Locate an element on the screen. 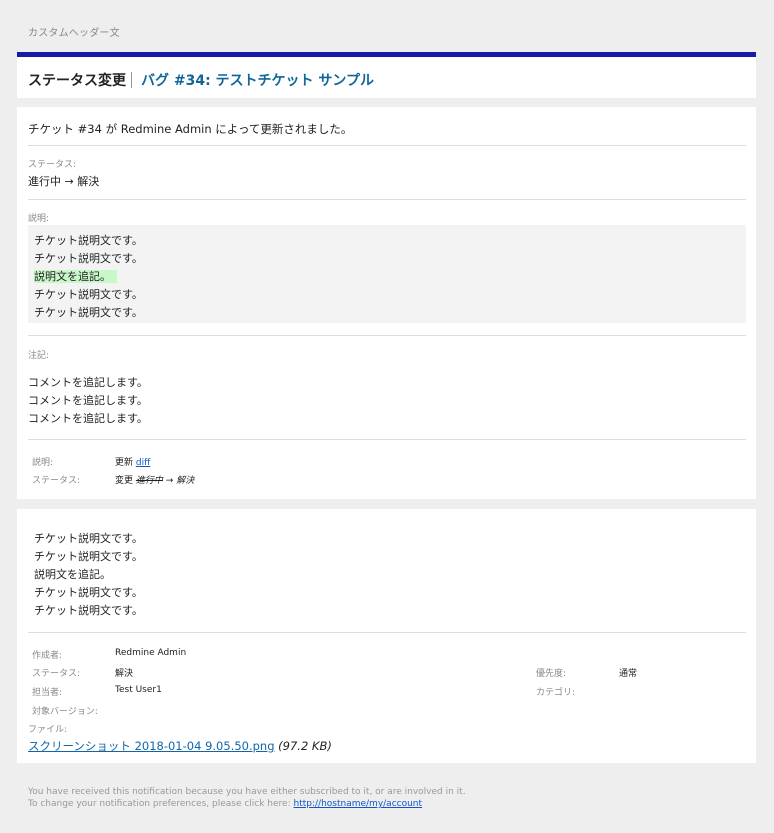 The width and height of the screenshot is (774, 833). status-label: ステータス: is located at coordinates (52, 165).